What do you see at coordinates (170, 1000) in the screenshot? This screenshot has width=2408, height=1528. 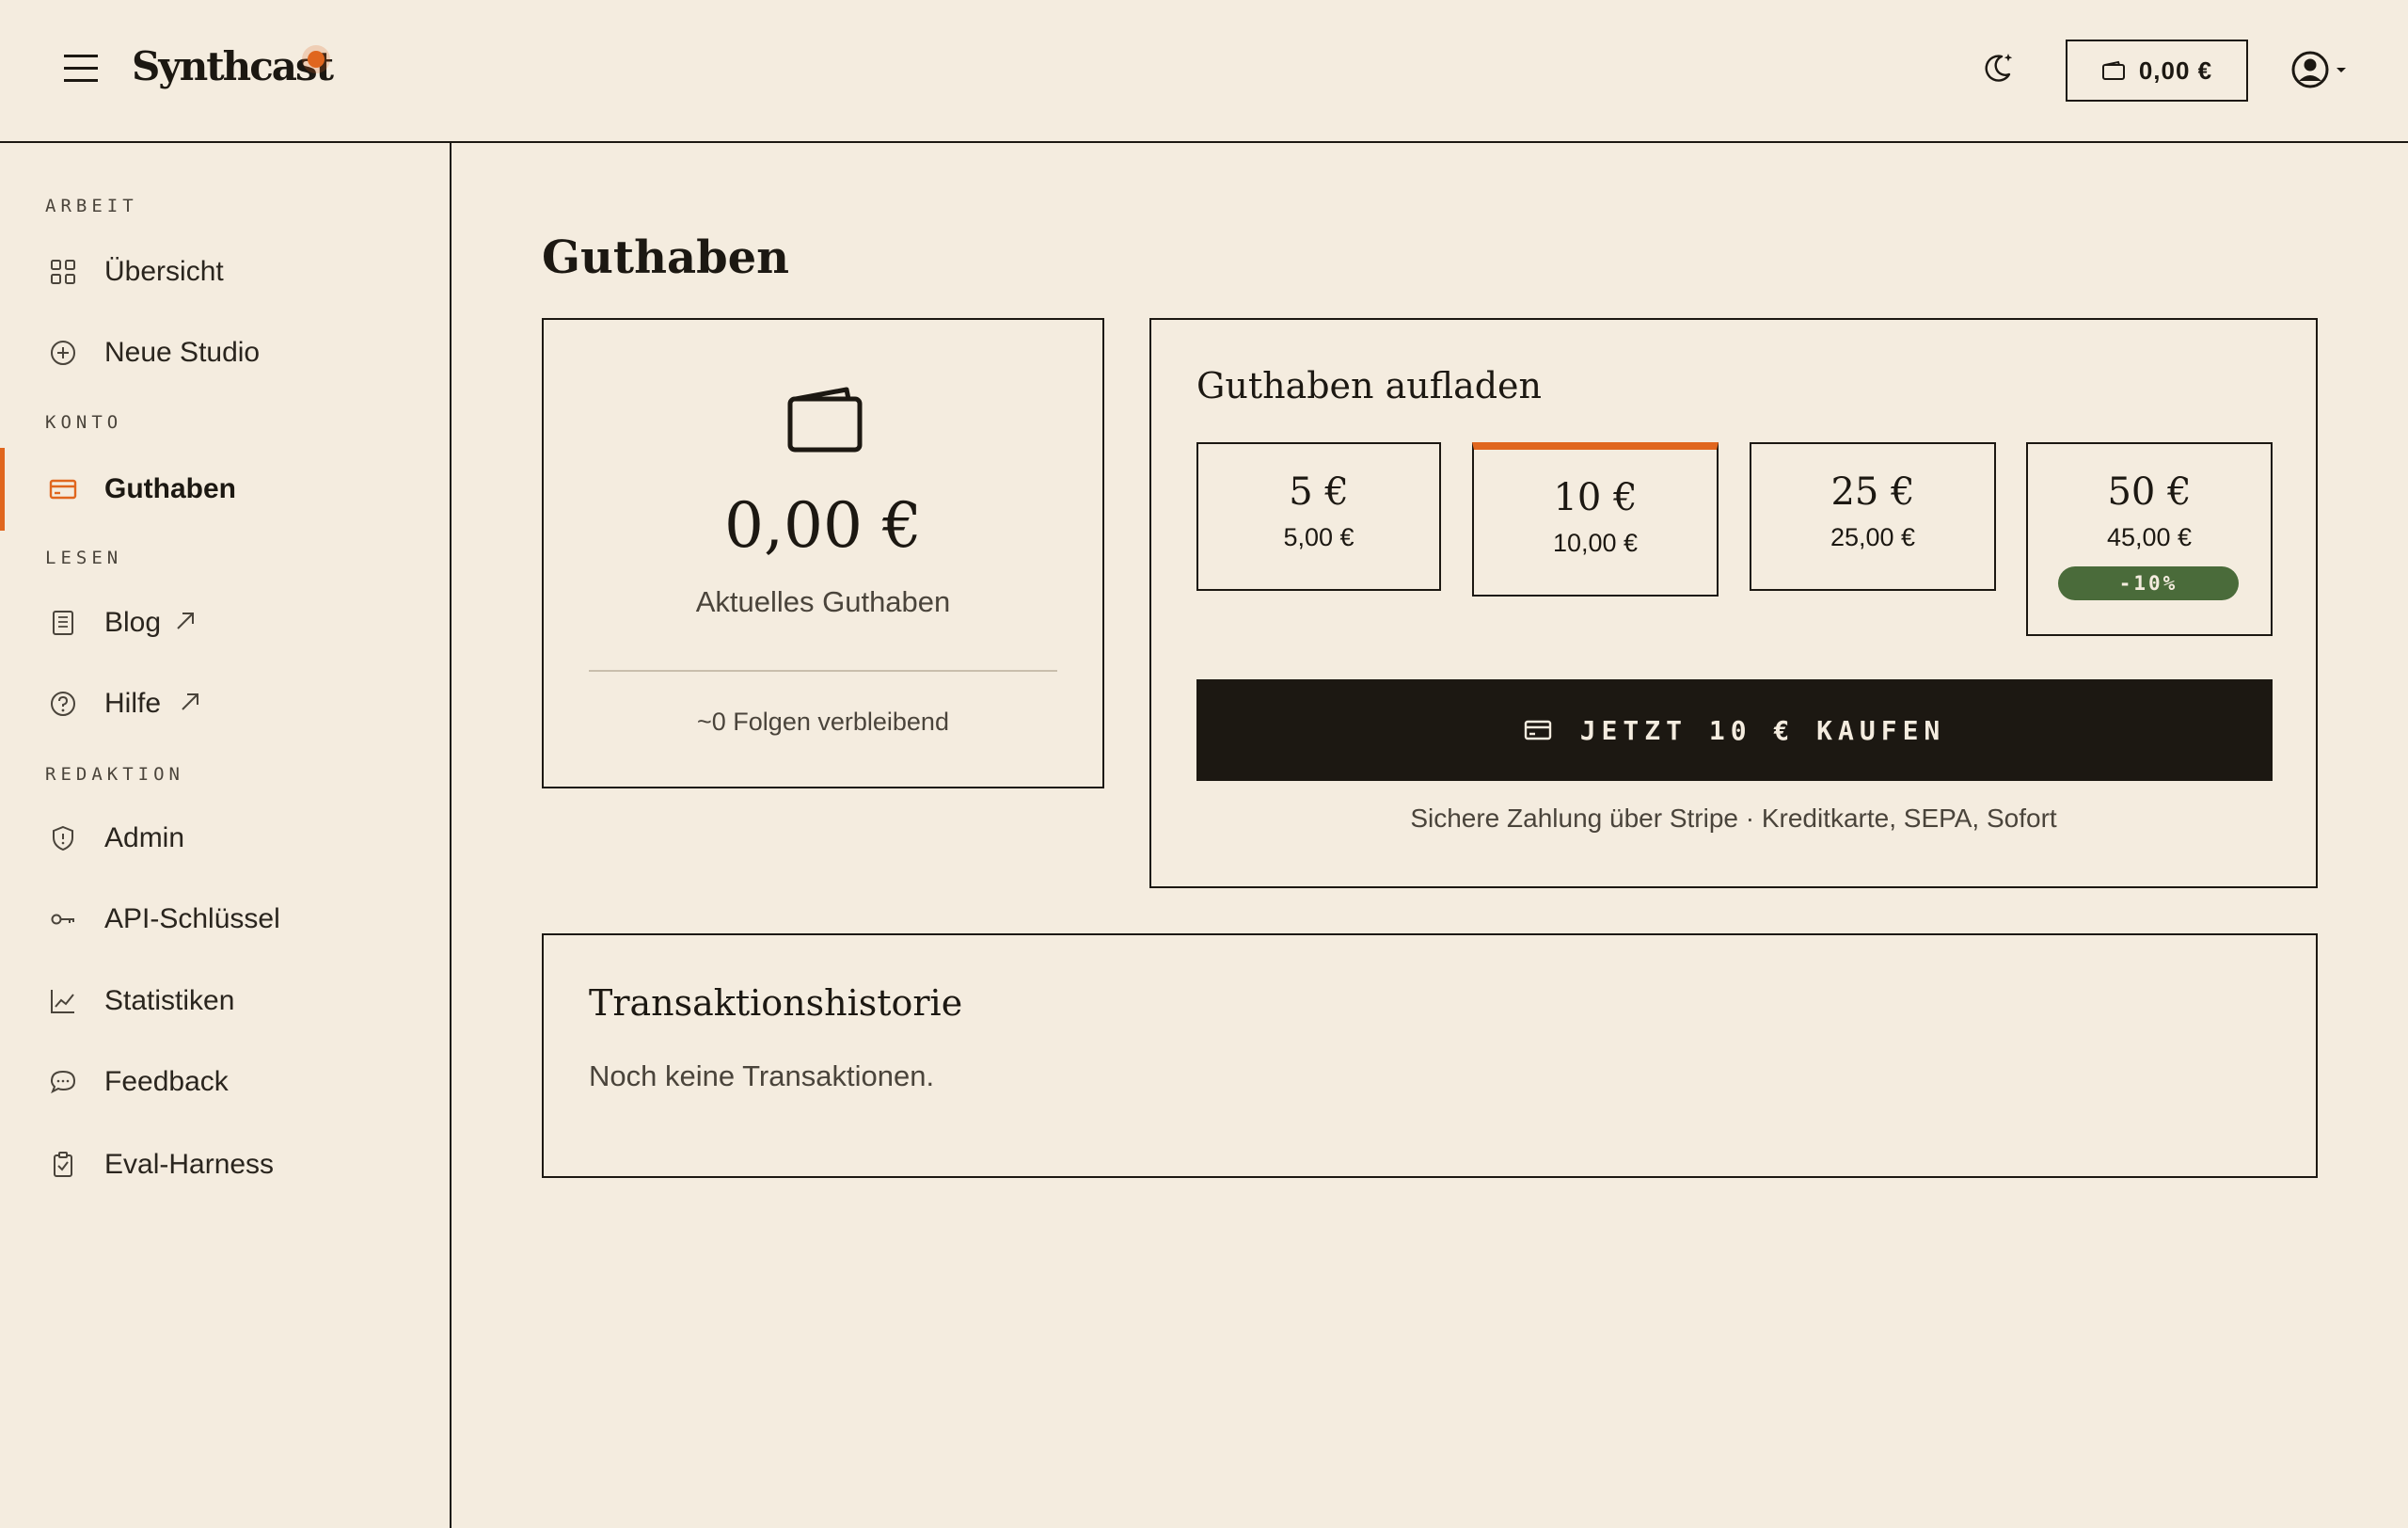 I see `sidebar-item-label: Statistiken` at bounding box center [170, 1000].